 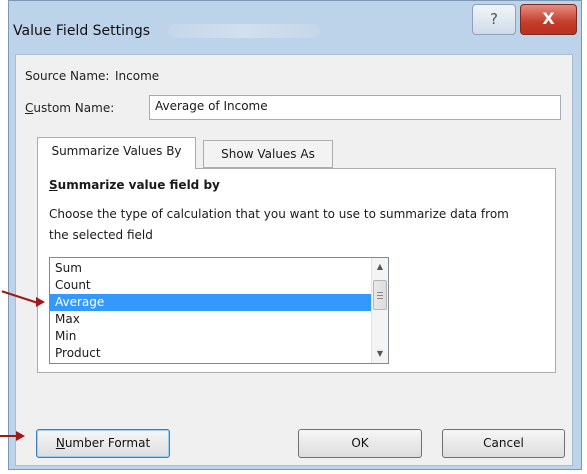 I want to click on listbox-scrollbar: ▲ ▼, so click(x=379, y=310).